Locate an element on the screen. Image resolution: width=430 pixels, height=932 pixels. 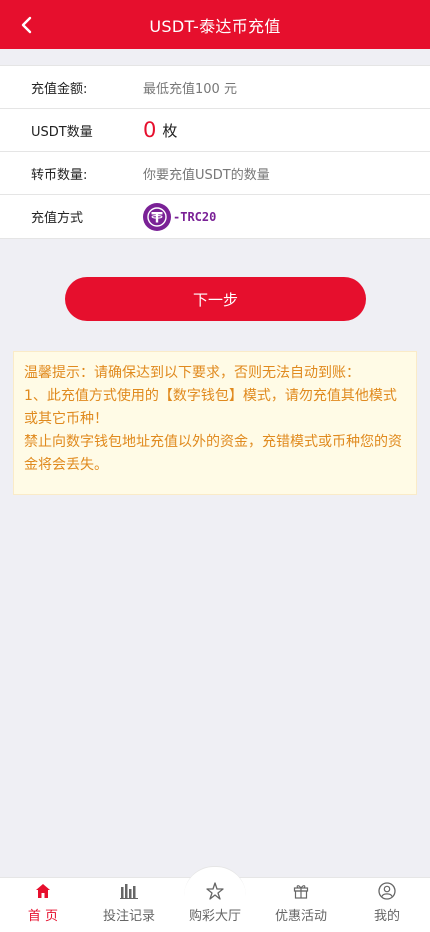
coin-row: 转币数量: 你要充值USDT的数量 is located at coordinates (215, 173).